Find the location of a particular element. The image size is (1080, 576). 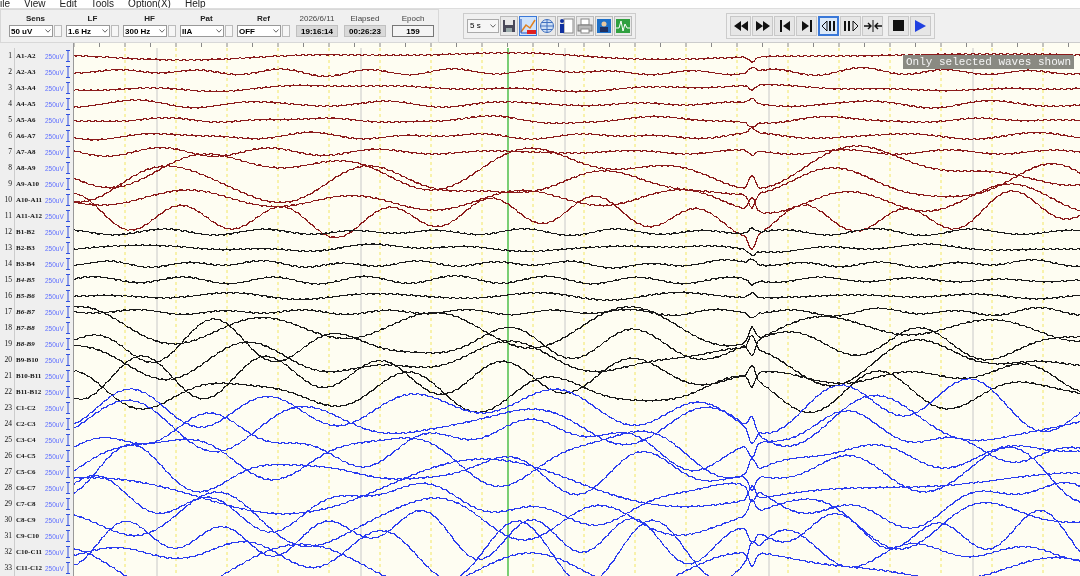

waveform-chart-icon is located at coordinates (623, 25).